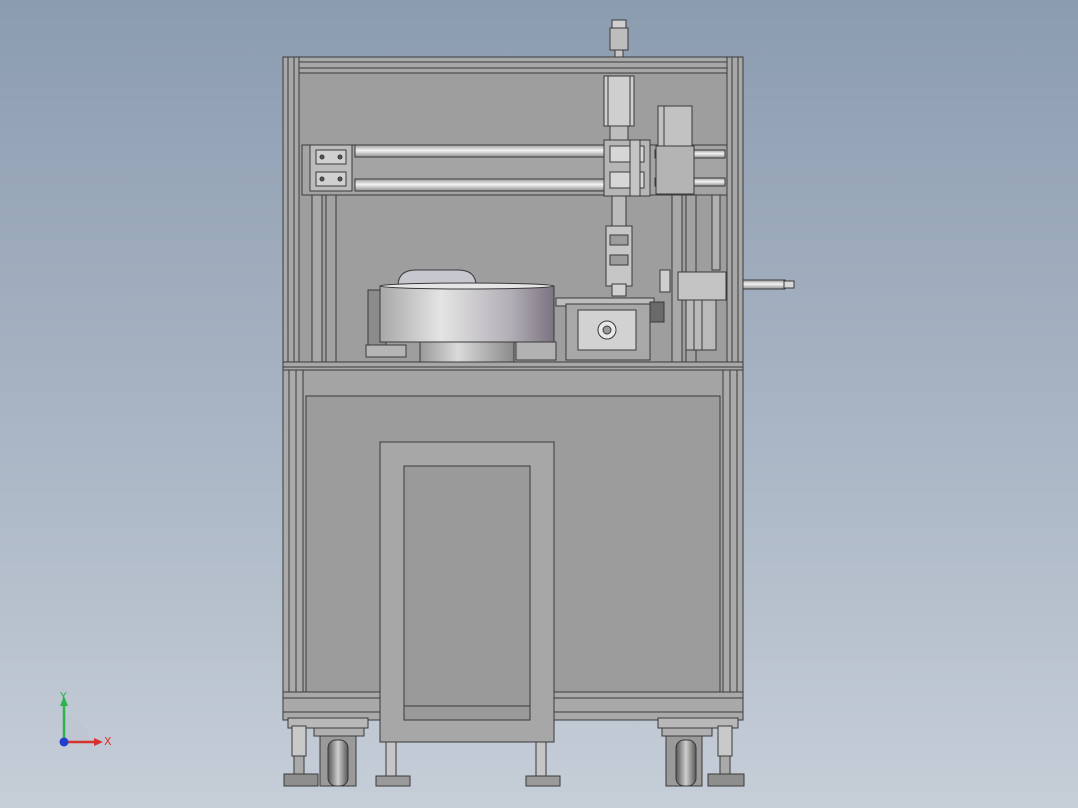 Image resolution: width=1078 pixels, height=808 pixels. I want to click on bowl-stand, so click(467, 592).